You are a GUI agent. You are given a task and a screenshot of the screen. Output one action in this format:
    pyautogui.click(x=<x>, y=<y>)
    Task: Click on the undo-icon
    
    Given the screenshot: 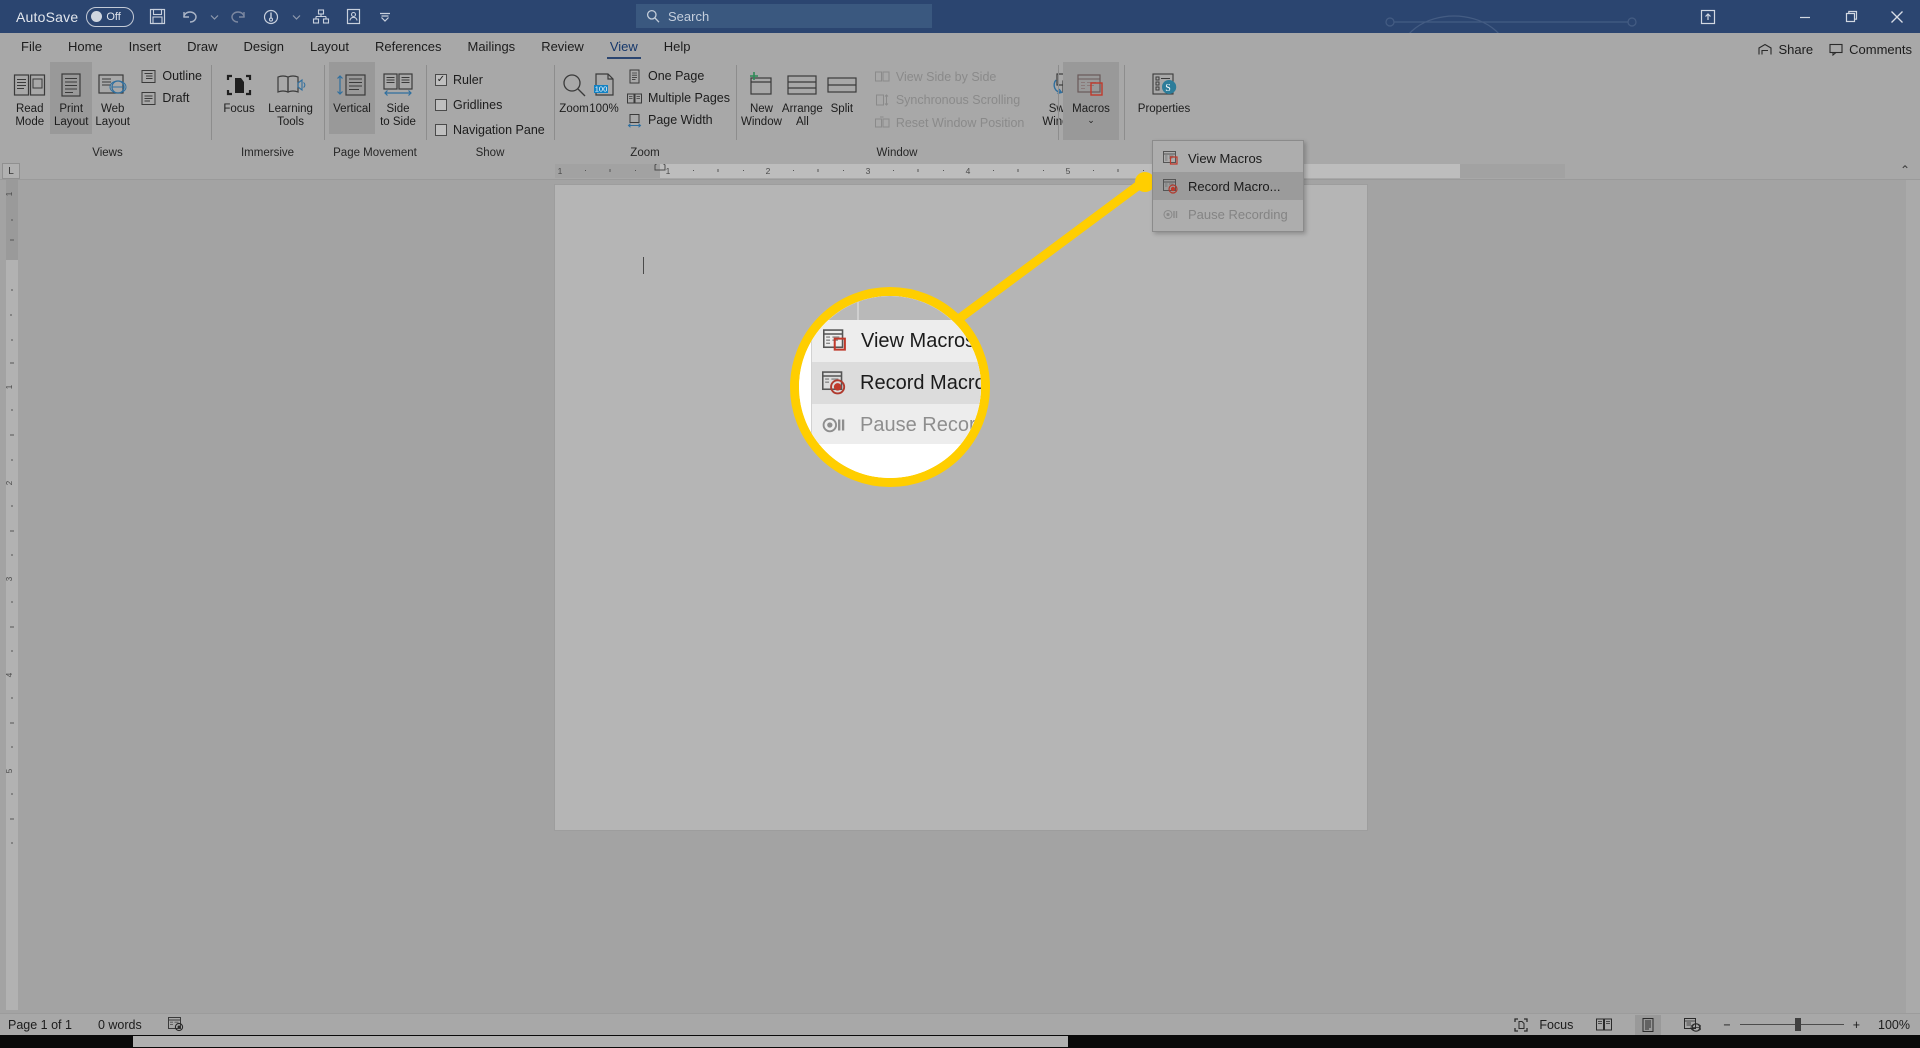 What is the action you would take?
    pyautogui.click(x=189, y=17)
    